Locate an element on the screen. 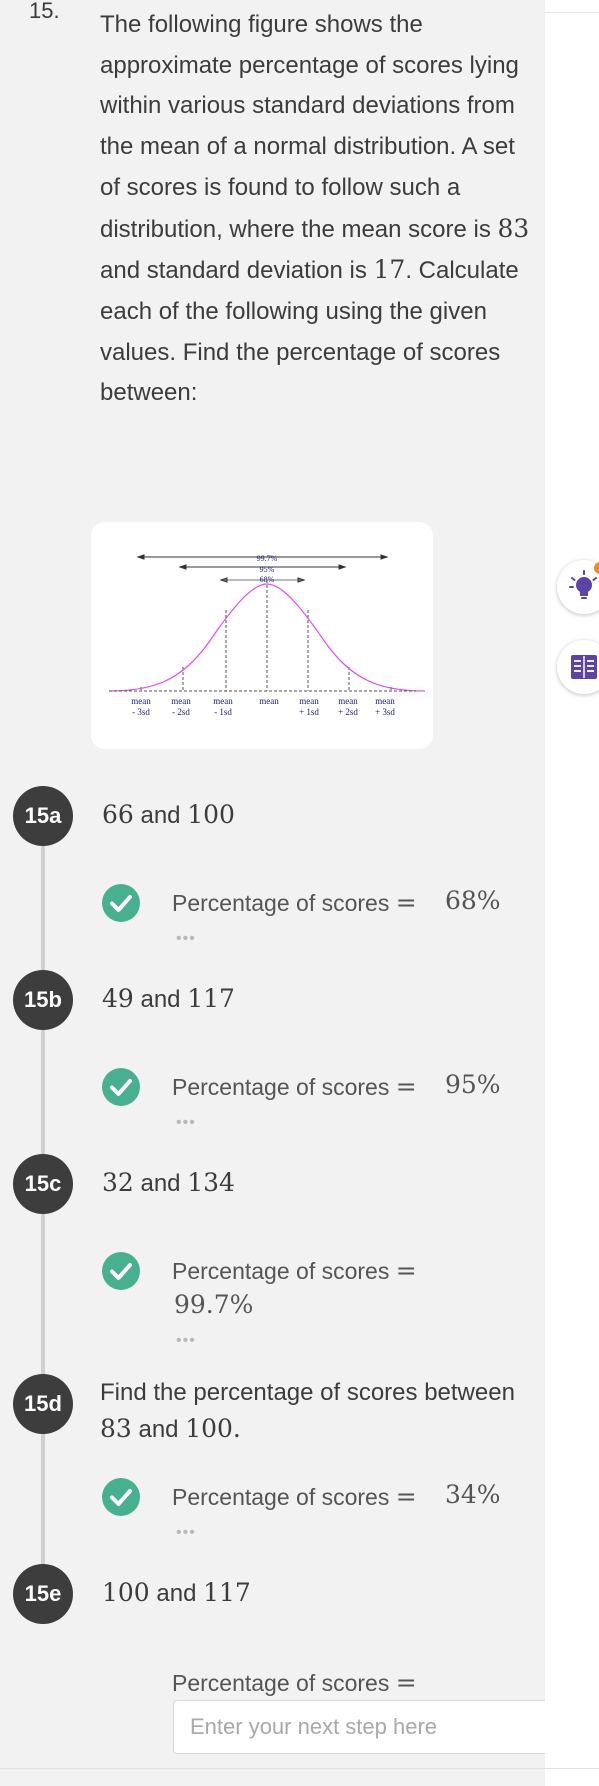 This screenshot has height=1786, width=599. step-badge: 15e is located at coordinates (43, 1594).